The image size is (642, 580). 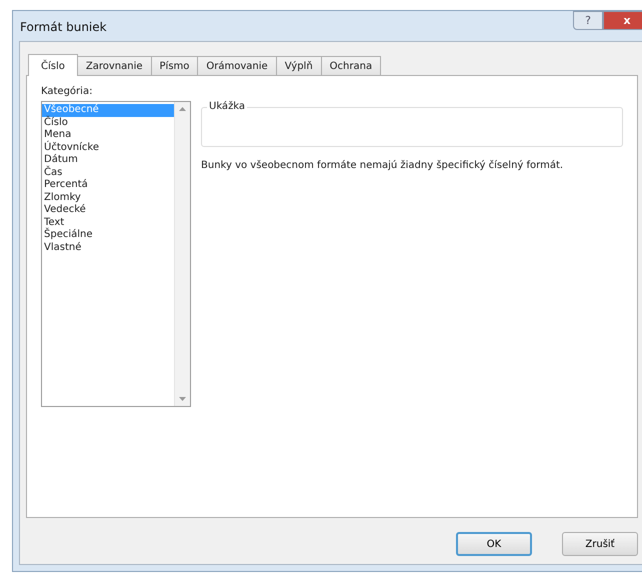 I want to click on tab: Číslo, so click(x=53, y=65).